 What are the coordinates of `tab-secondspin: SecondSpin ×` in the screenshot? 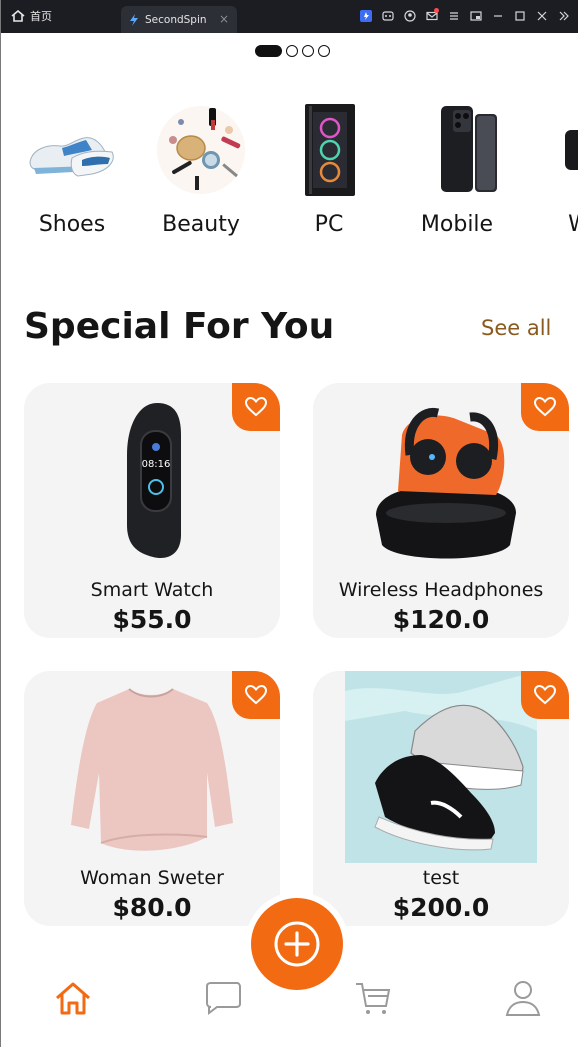 It's located at (179, 19).